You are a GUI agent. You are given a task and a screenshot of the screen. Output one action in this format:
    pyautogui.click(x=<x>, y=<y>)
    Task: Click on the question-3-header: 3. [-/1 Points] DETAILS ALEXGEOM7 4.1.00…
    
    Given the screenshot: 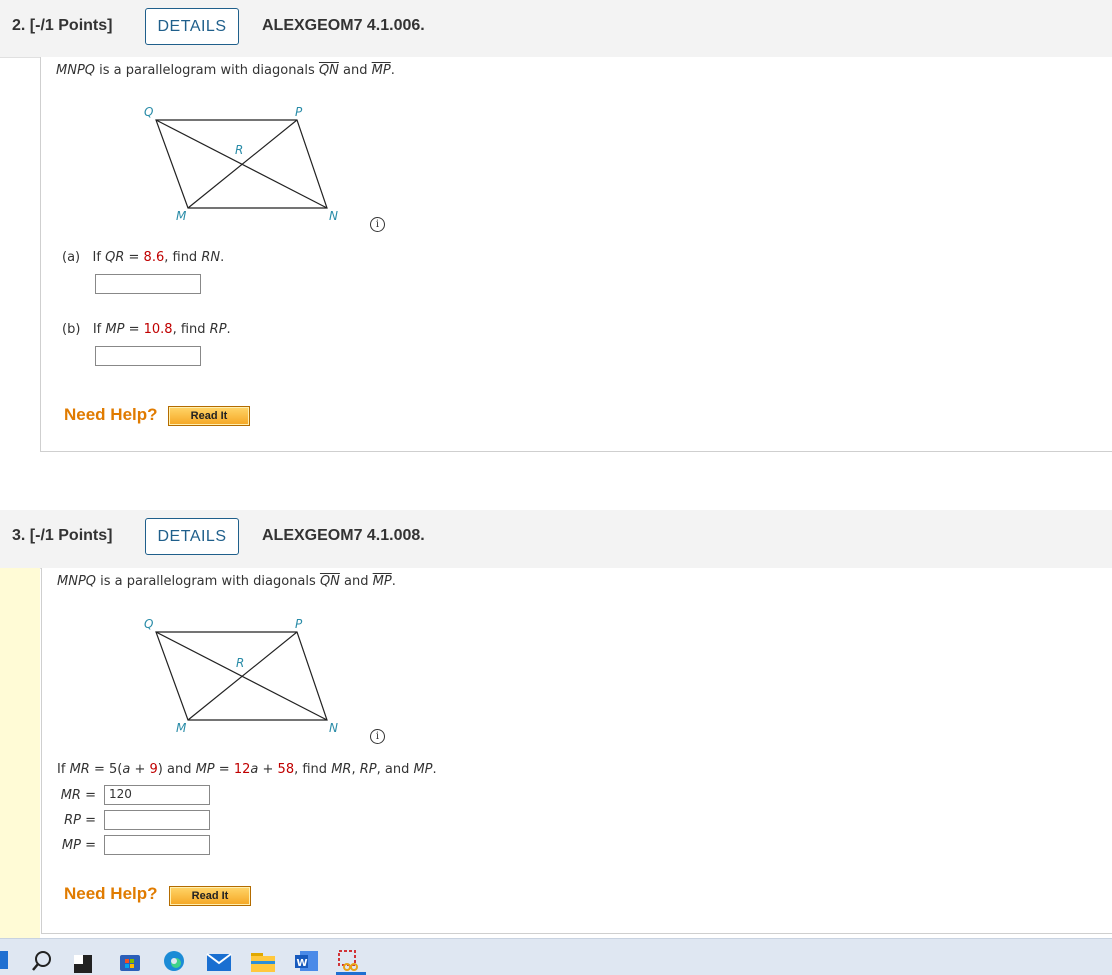 What is the action you would take?
    pyautogui.click(x=556, y=539)
    